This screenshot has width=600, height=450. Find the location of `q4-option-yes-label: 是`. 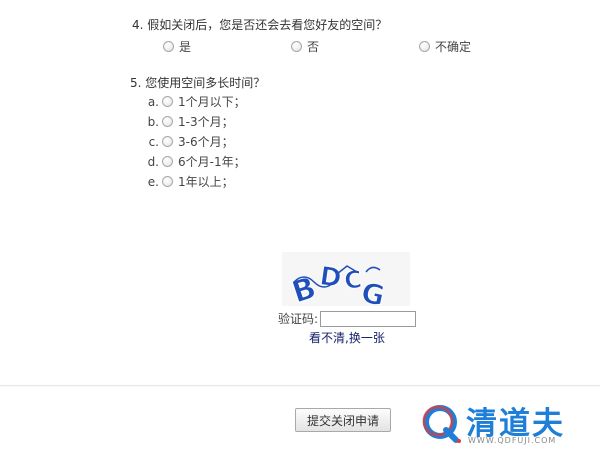

q4-option-yes-label: 是 is located at coordinates (185, 47).